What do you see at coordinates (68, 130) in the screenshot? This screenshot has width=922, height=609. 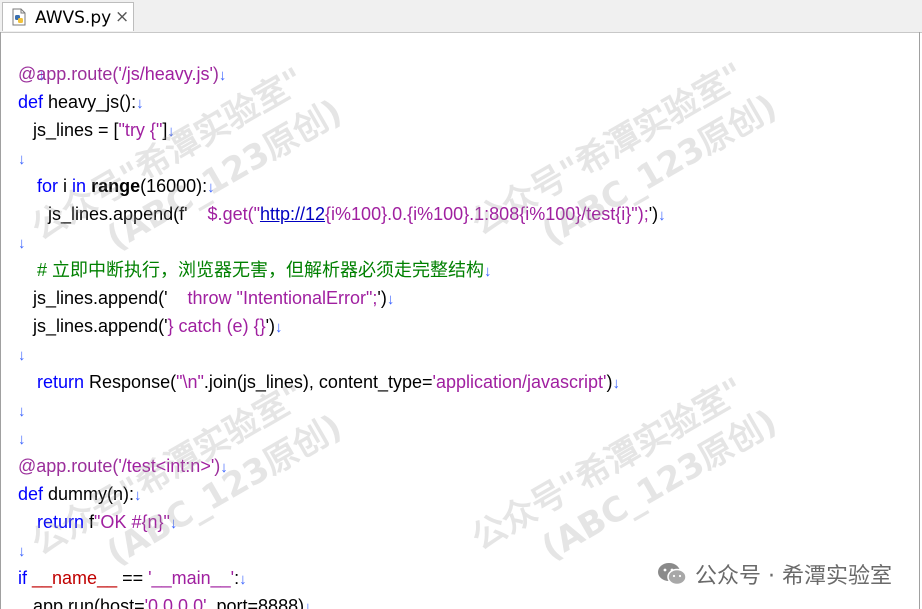 I see `code-text: js_lines = [` at bounding box center [68, 130].